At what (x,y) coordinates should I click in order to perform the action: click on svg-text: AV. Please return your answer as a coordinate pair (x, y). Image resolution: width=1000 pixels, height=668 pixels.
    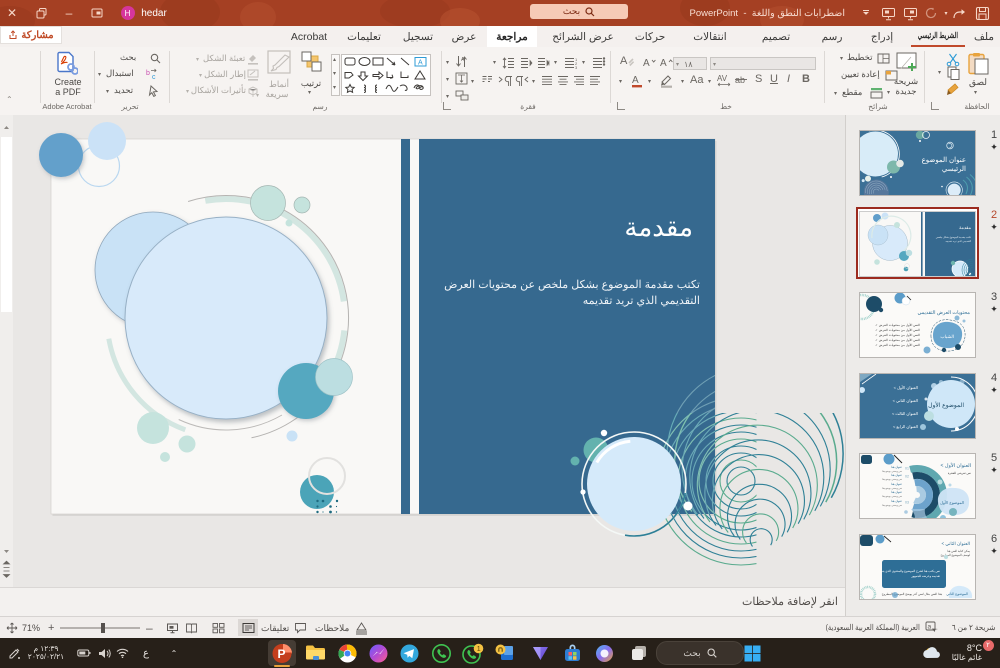
    Looking at the image, I should click on (722, 78).